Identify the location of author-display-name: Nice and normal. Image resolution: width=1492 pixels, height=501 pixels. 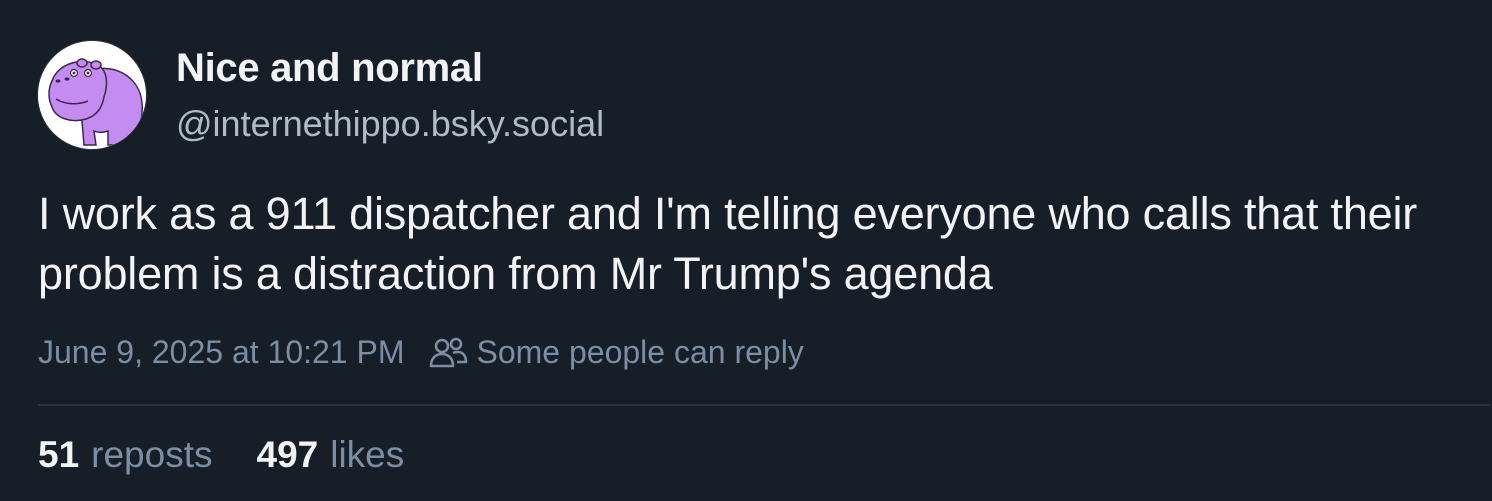
(329, 68).